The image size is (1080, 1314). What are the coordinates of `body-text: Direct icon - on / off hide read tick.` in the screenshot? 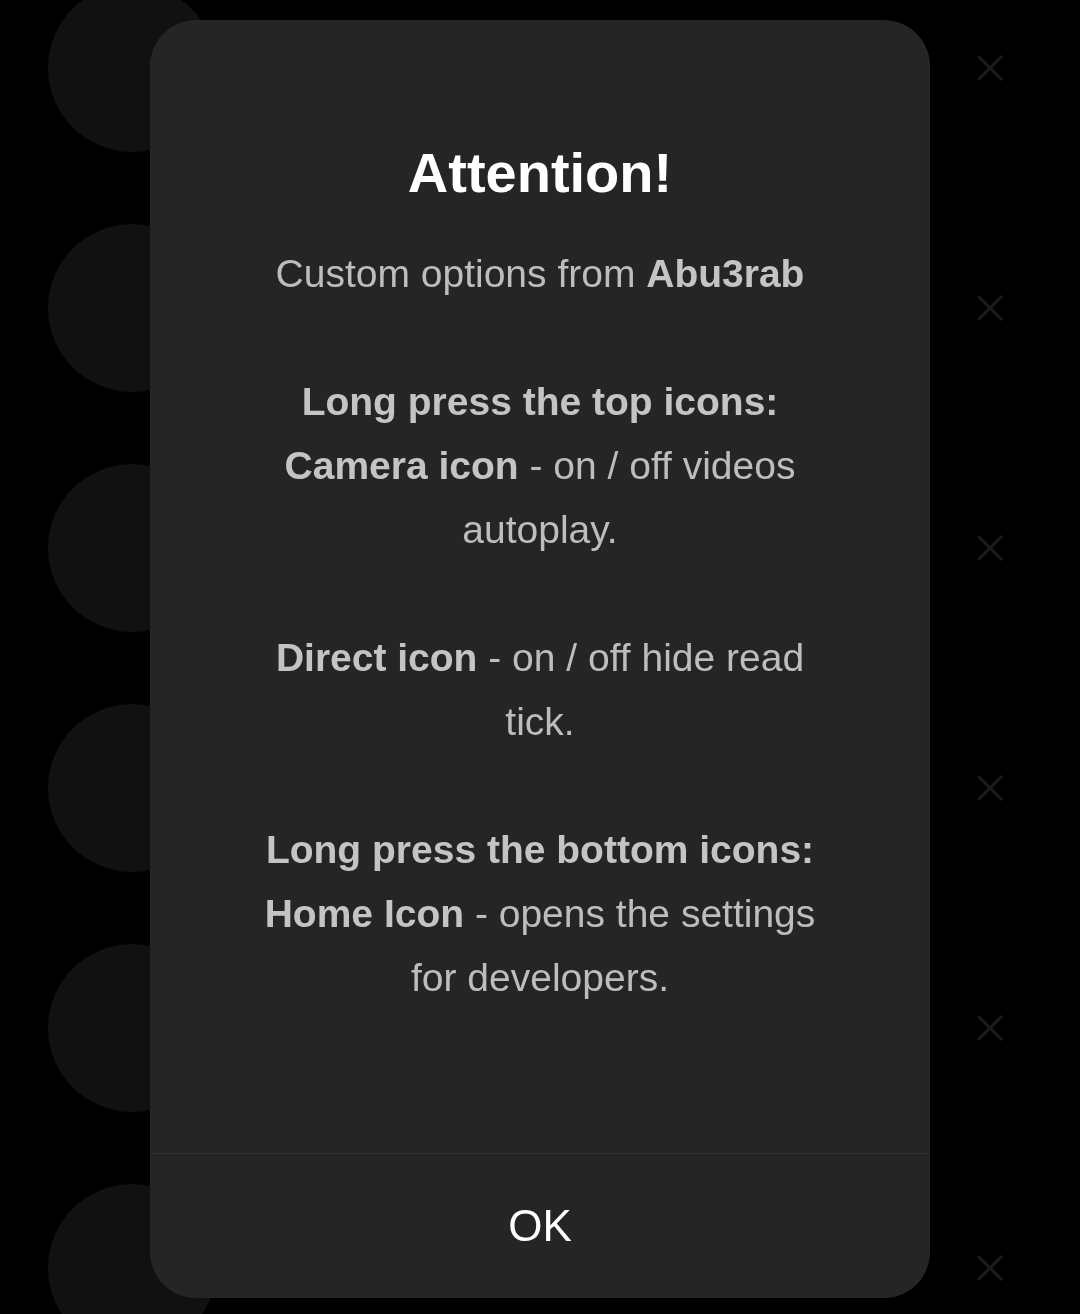 It's located at (540, 690).